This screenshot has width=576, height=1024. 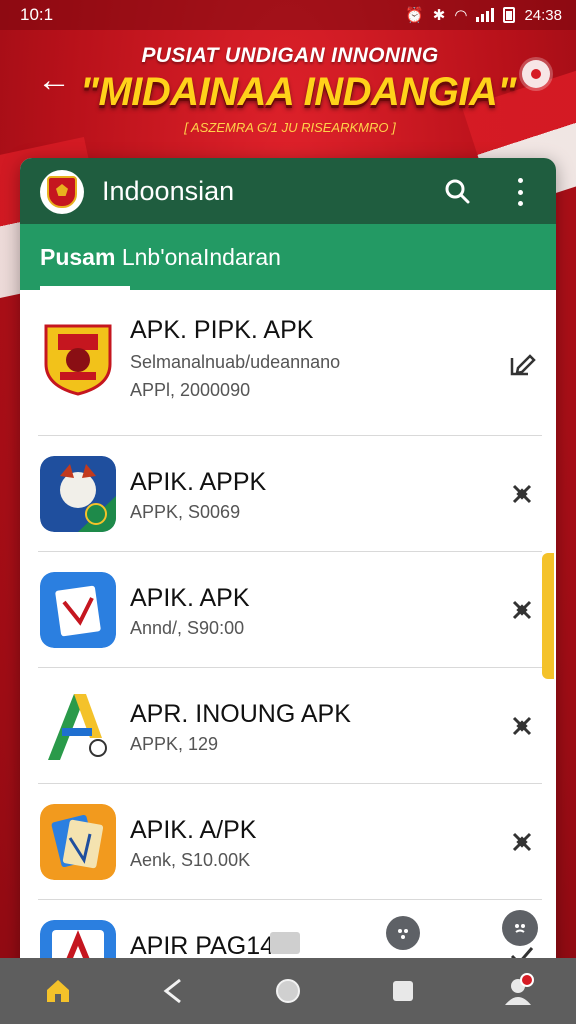 I want to click on app-icon-shield, so click(x=78, y=358).